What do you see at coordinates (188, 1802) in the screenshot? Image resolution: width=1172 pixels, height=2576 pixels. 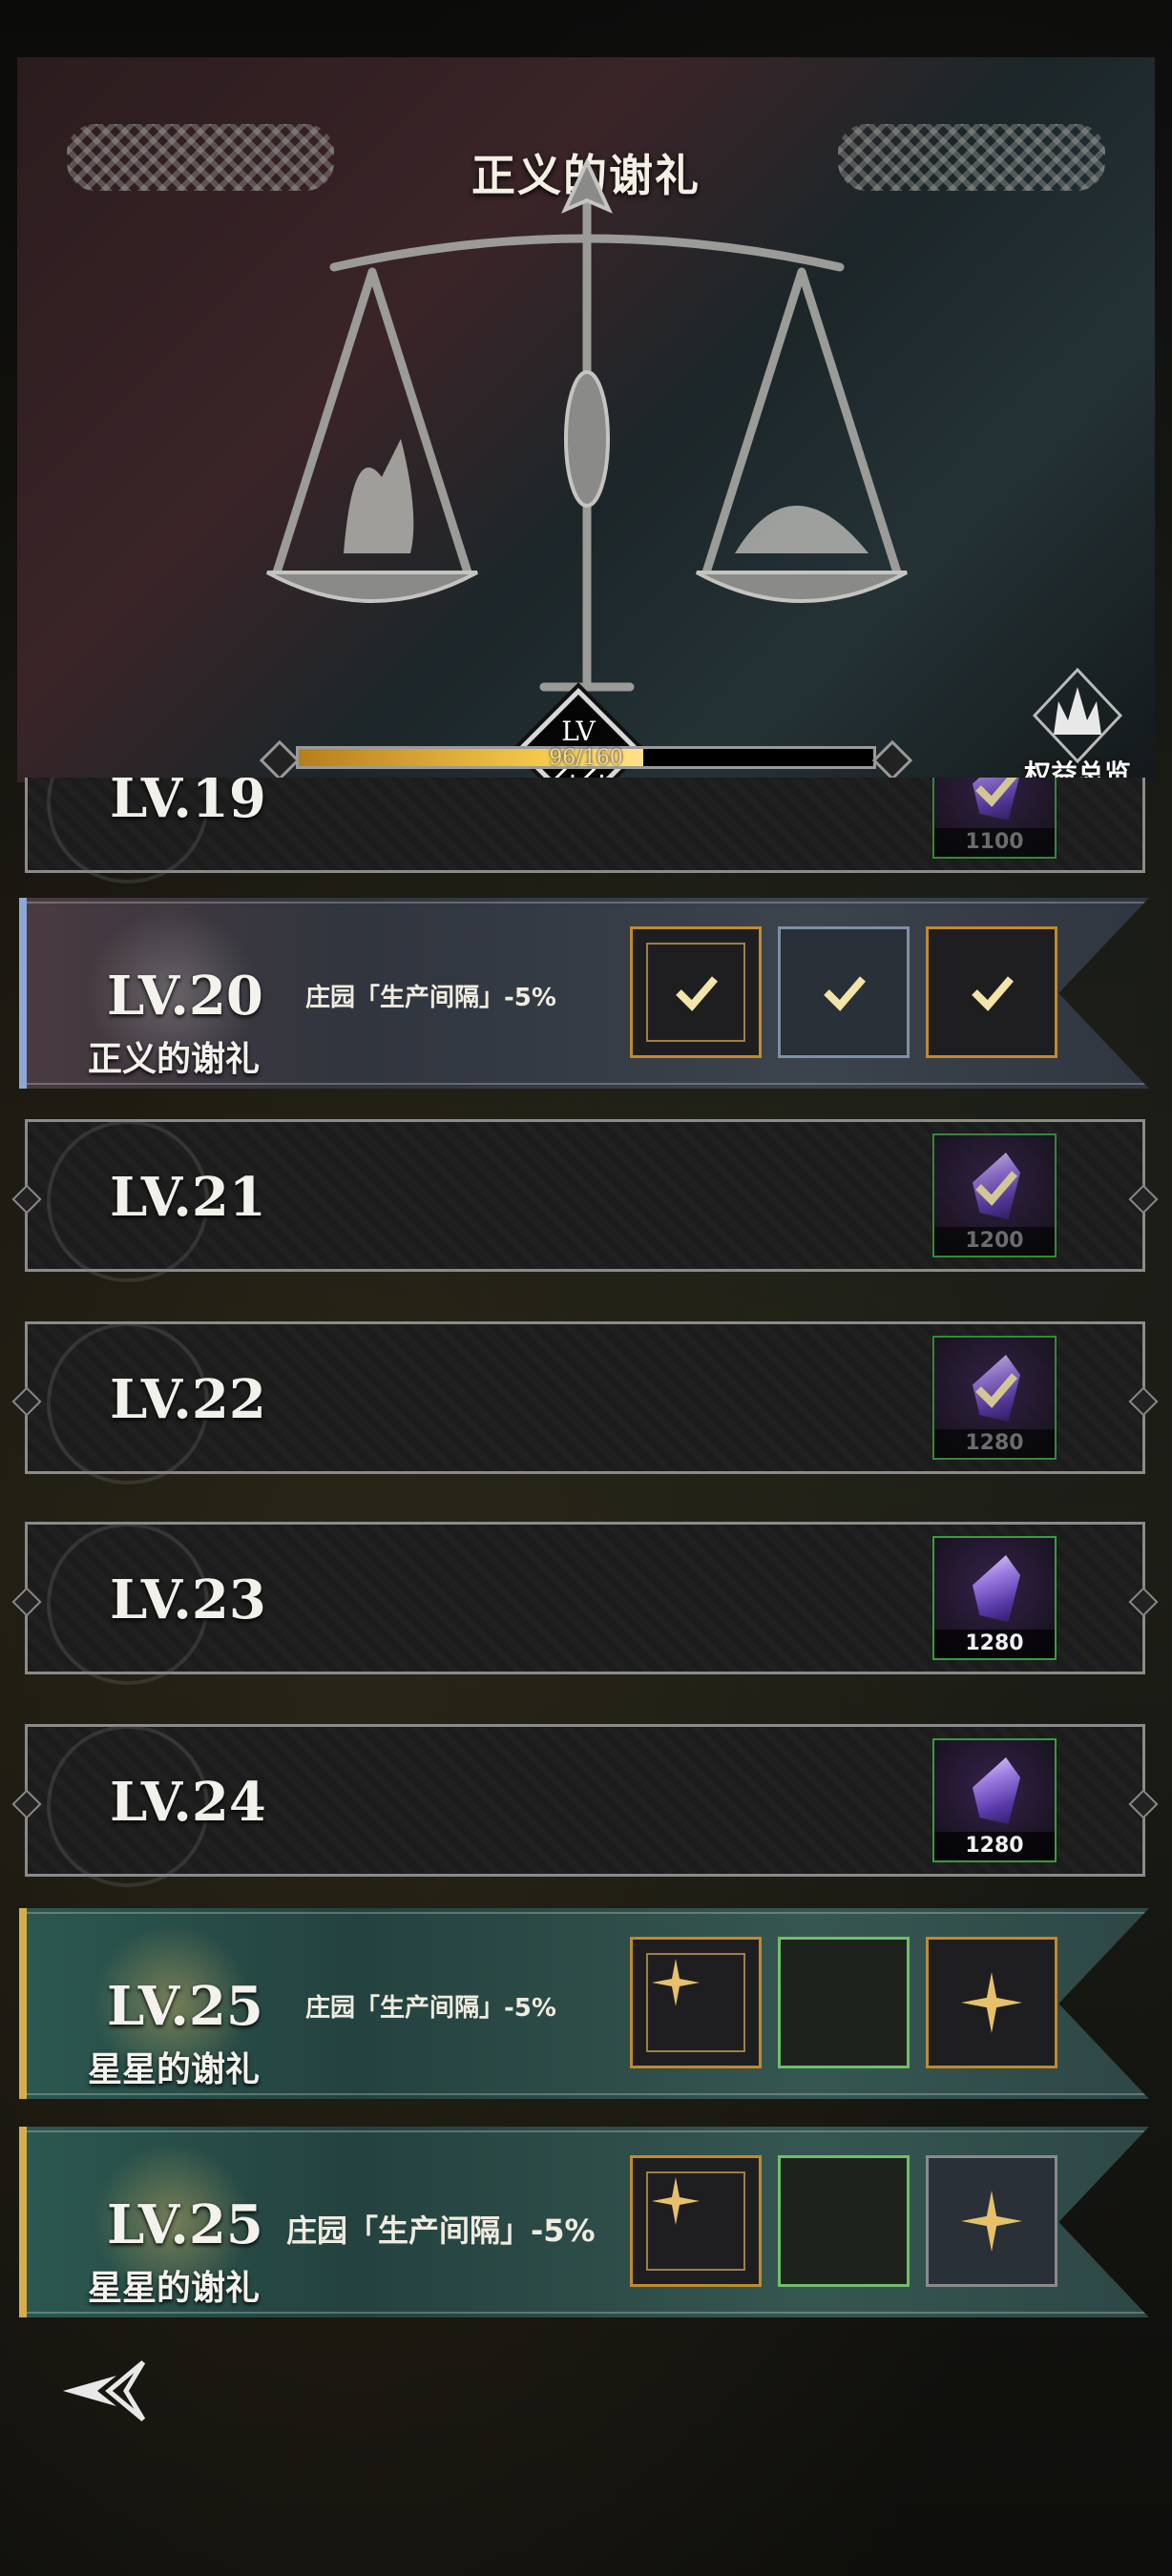 I see `row-level: LV.24` at bounding box center [188, 1802].